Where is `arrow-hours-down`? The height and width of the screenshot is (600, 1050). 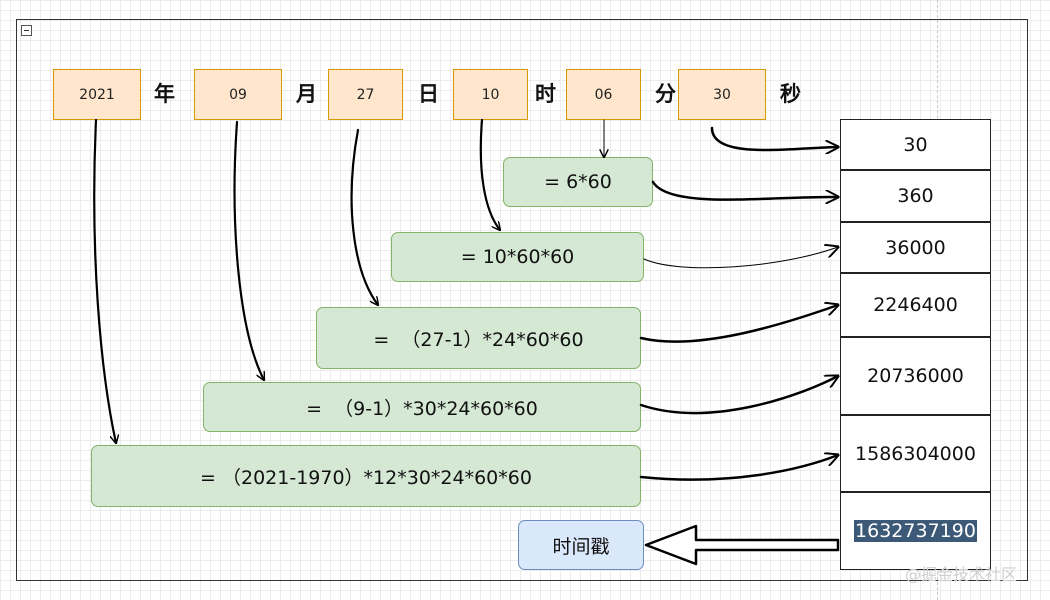
arrow-hours-down is located at coordinates (489, 174).